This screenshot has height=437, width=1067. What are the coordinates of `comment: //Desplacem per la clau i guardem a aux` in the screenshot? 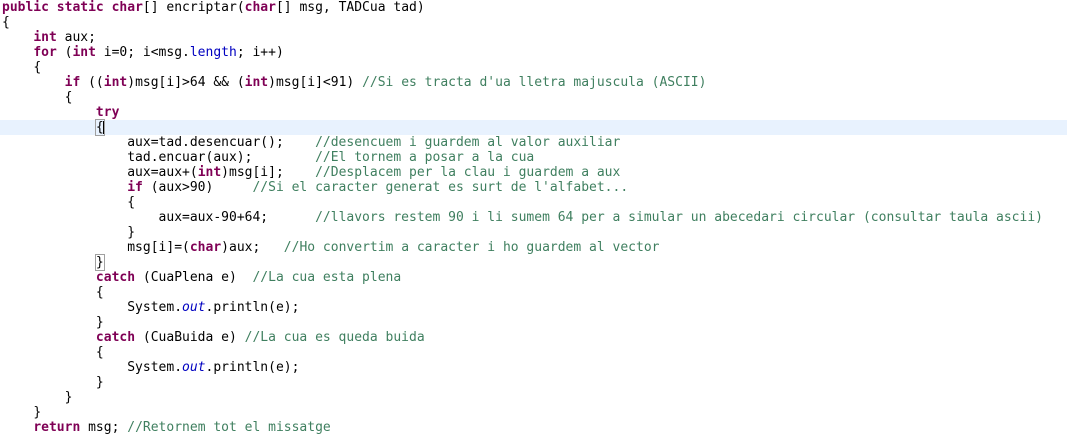 It's located at (468, 172).